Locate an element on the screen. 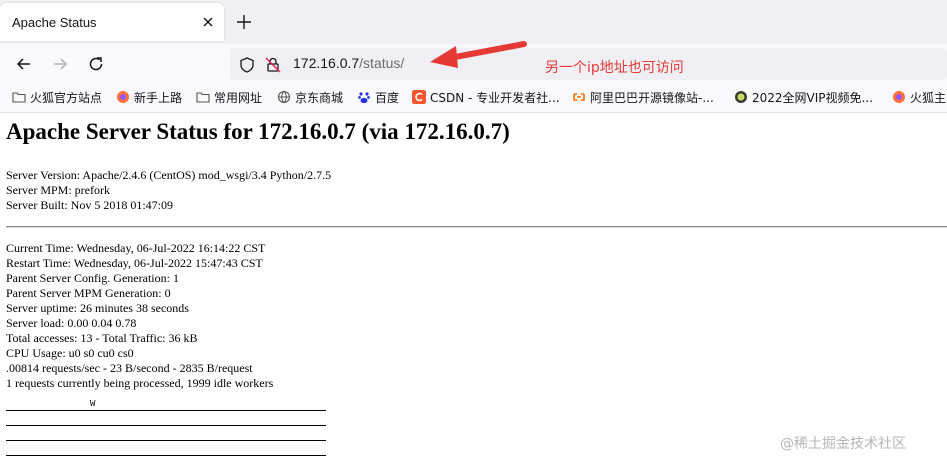 Image resolution: width=947 pixels, height=460 pixels. url-path: /status/ is located at coordinates (382, 63).